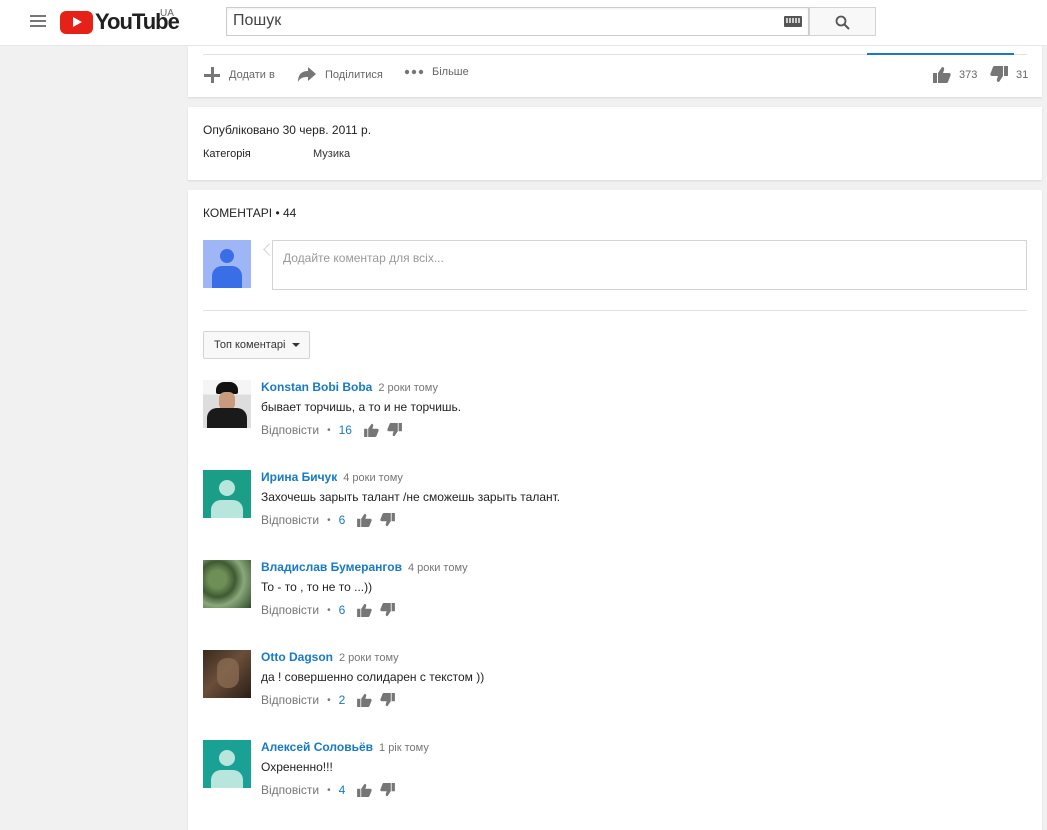  What do you see at coordinates (615, 71) in the screenshot?
I see `video-actions-bar: Додати в Поділитися Більше 373 31` at bounding box center [615, 71].